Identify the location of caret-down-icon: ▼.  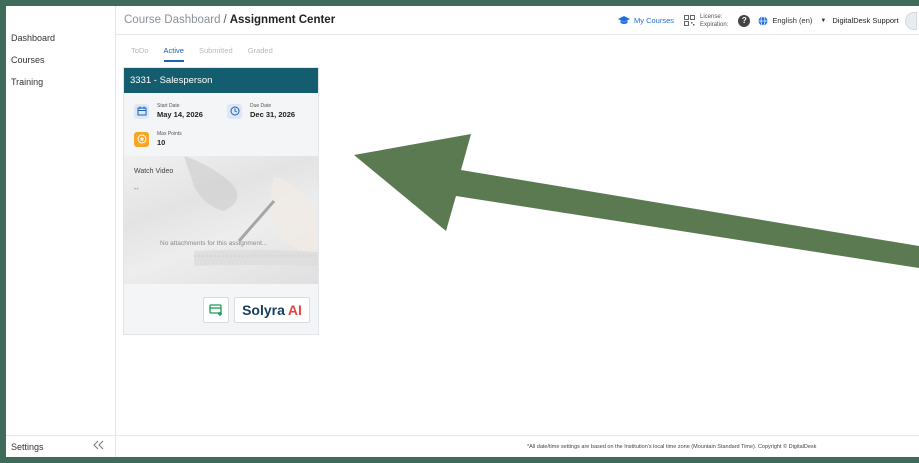
(823, 21).